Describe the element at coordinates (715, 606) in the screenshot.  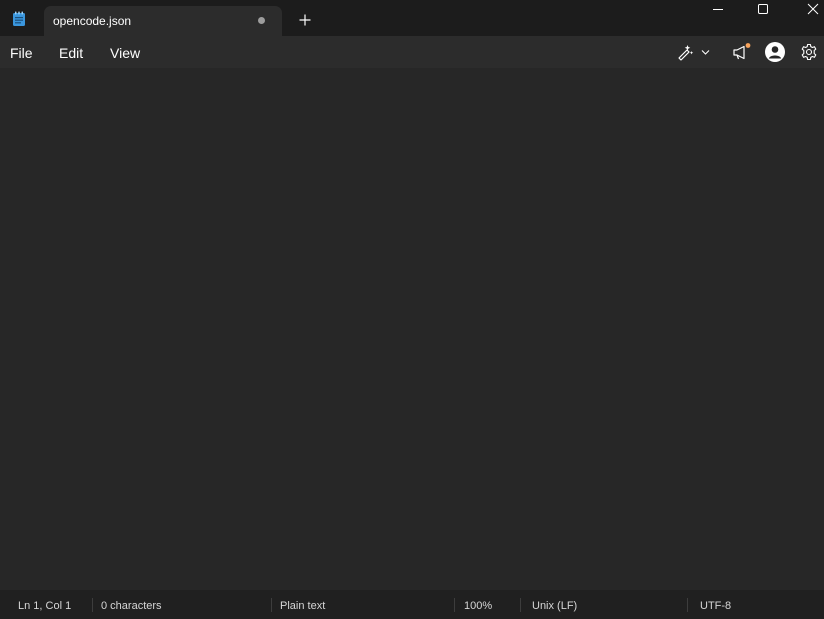
I see `status-encoding: UTF-8` at that location.